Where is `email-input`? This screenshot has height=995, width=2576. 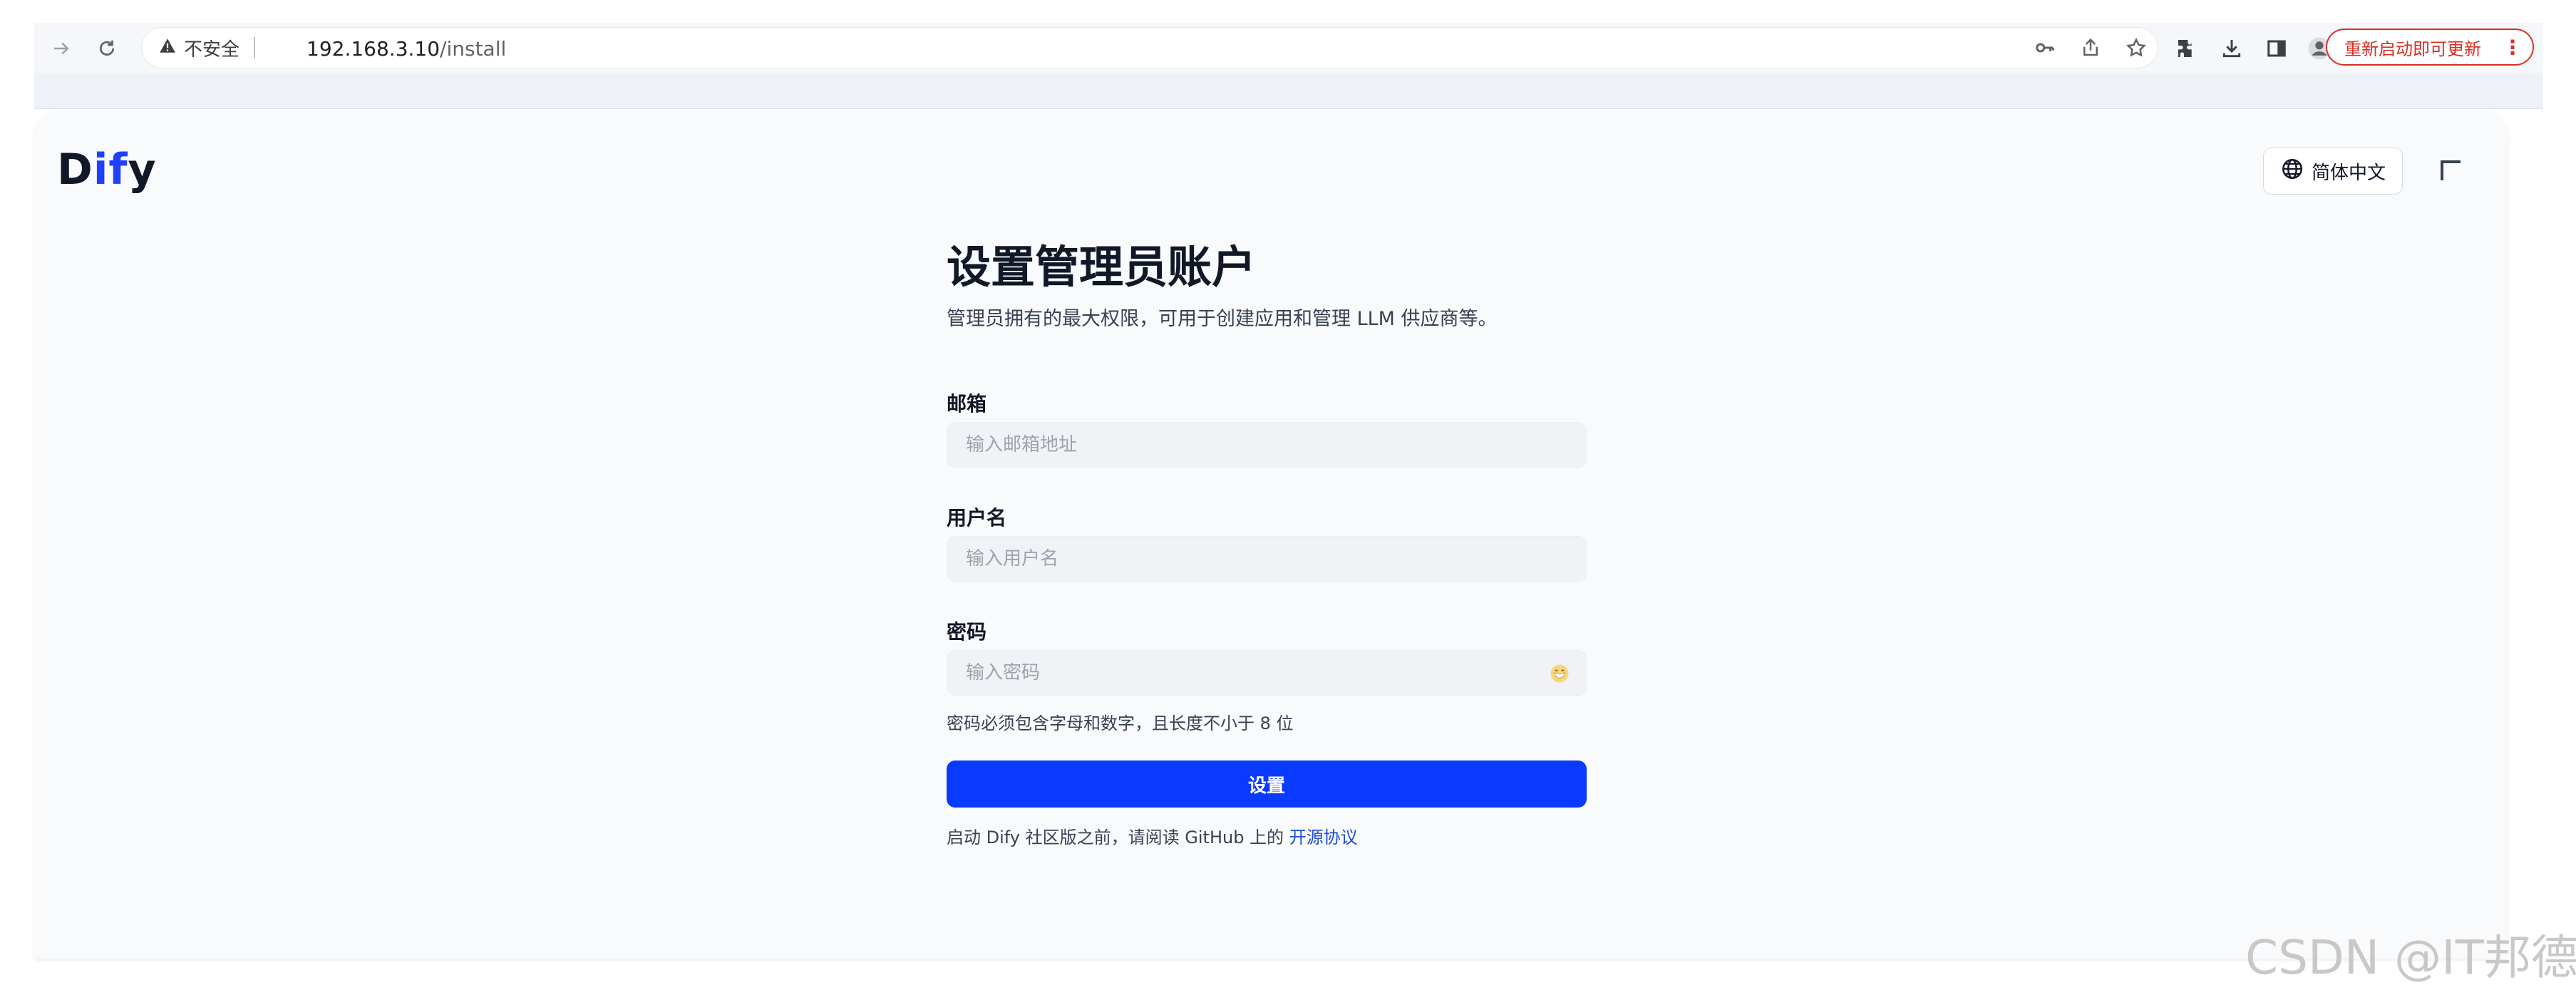
email-input is located at coordinates (1266, 445).